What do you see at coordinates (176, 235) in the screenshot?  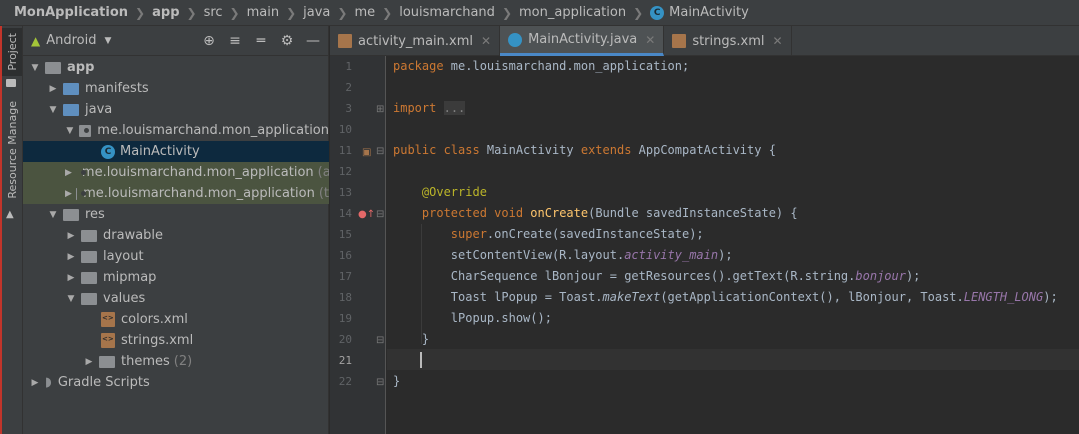 I see `tree-item-drawable: ▶ drawable` at bounding box center [176, 235].